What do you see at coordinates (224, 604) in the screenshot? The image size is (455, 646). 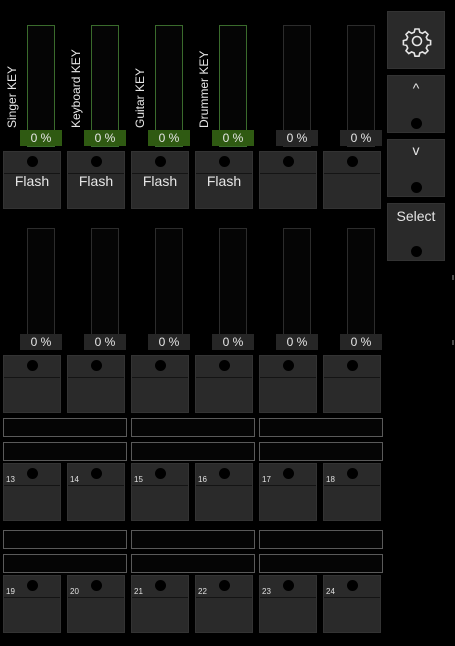 I see `playback-button: 22` at bounding box center [224, 604].